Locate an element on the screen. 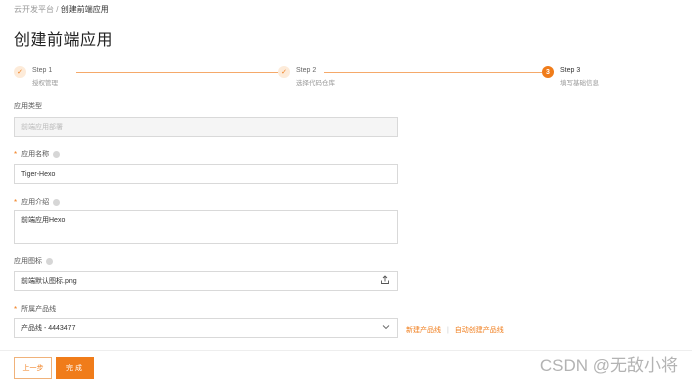  new-product-line-link: 新建产品线 is located at coordinates (423, 330).